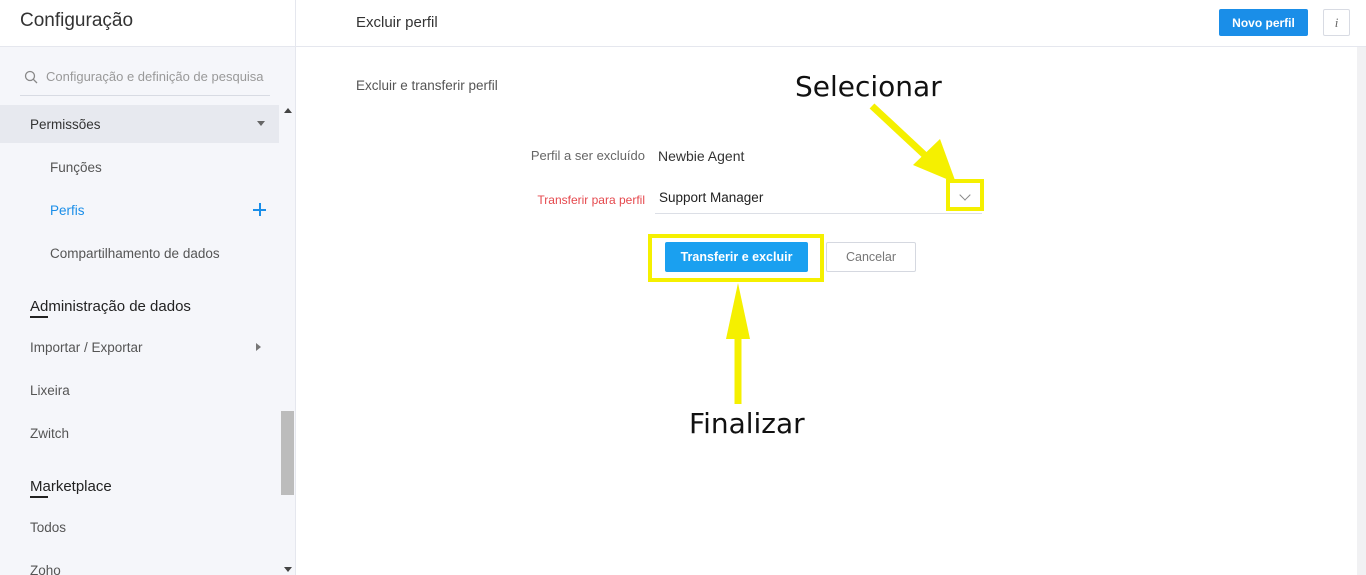  I want to click on annotation-arrows, so click(841, 253).